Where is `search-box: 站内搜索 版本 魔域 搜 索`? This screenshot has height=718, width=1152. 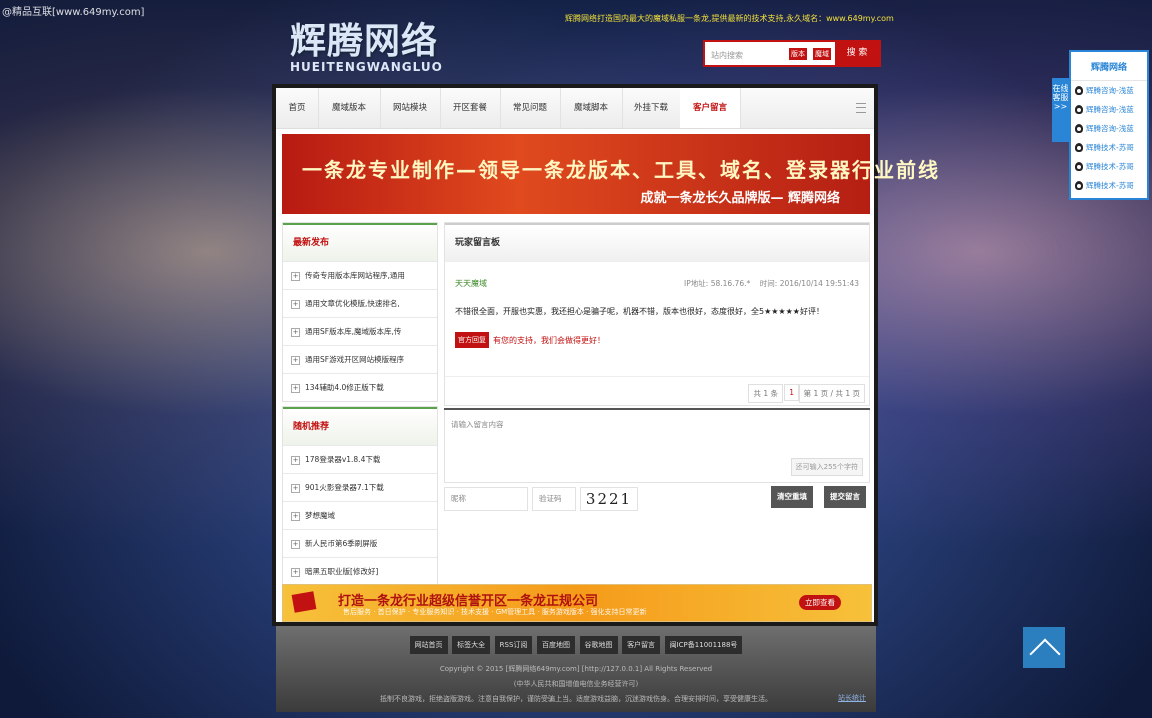
search-box: 站内搜索 版本 魔域 搜 索 is located at coordinates (792, 53).